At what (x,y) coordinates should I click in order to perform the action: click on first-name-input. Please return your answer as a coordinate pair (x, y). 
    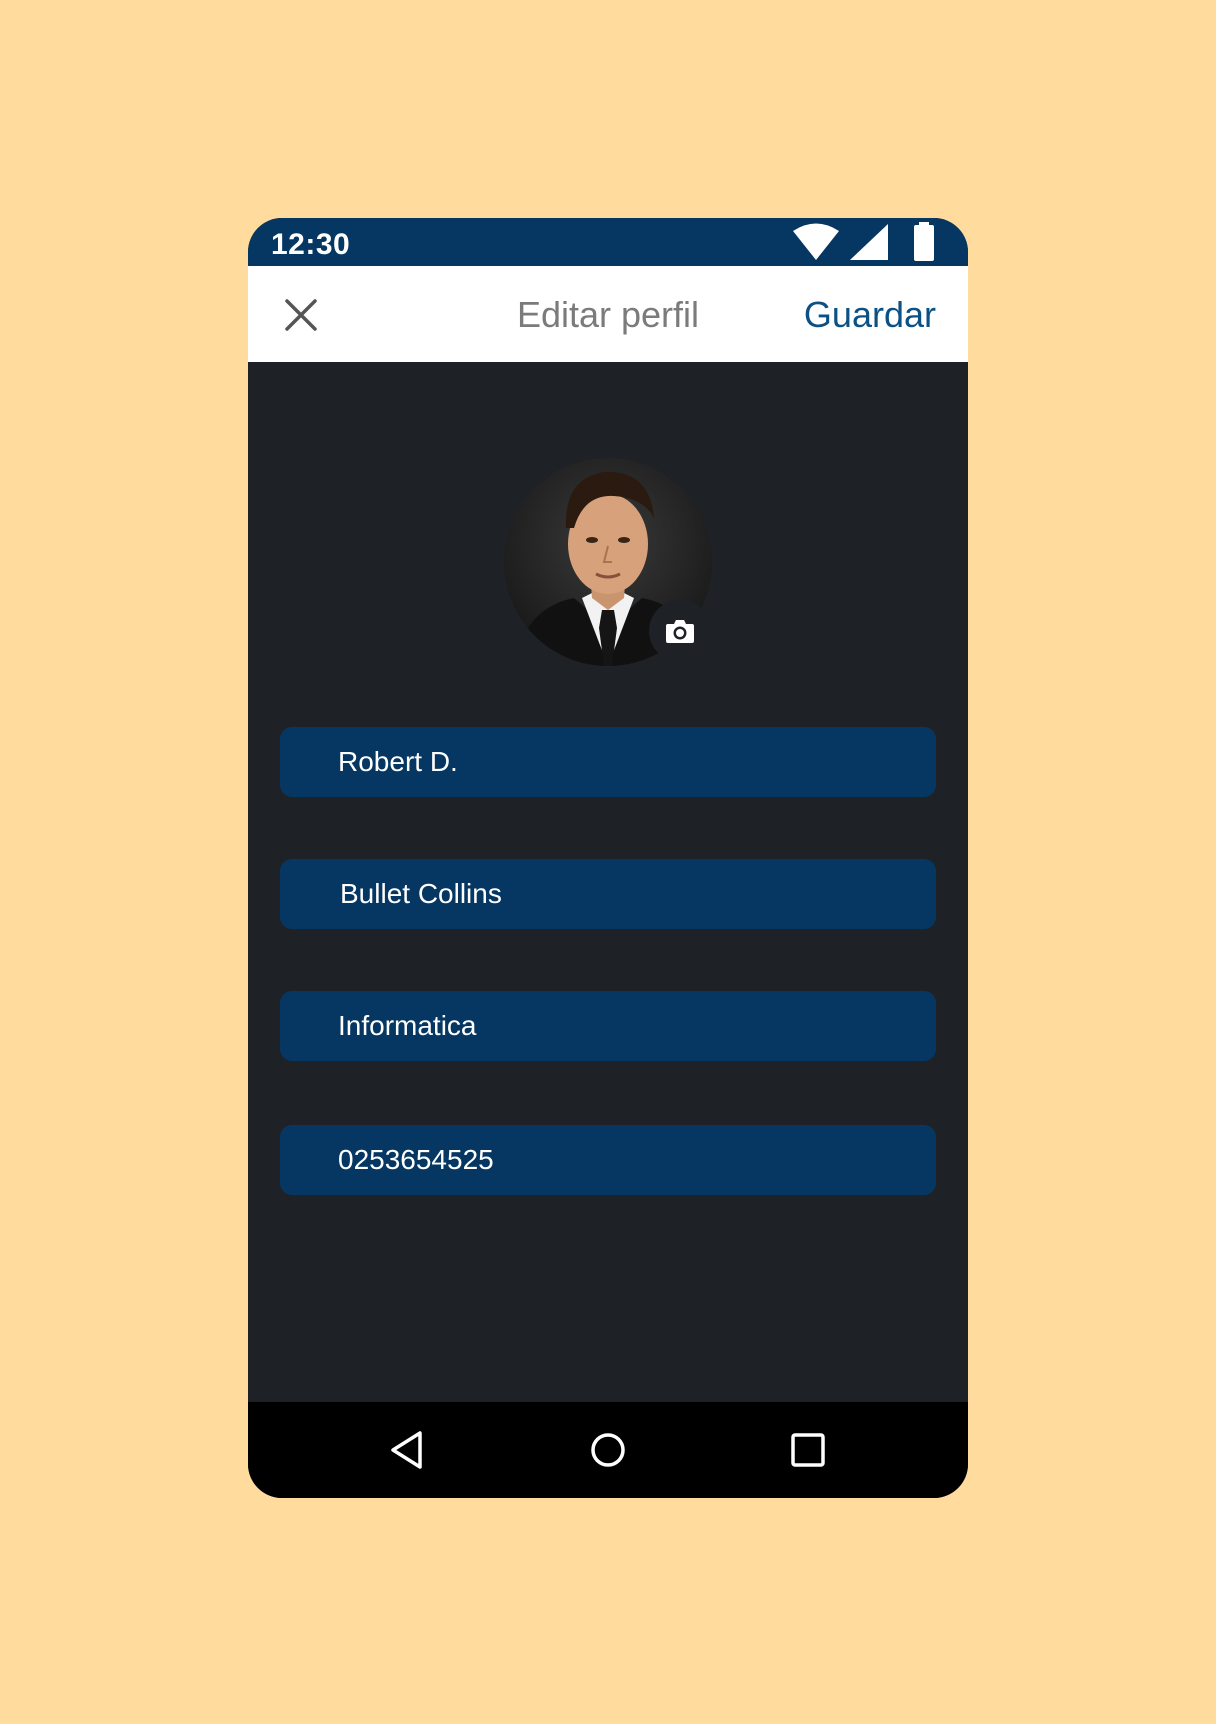
    Looking at the image, I should click on (608, 762).